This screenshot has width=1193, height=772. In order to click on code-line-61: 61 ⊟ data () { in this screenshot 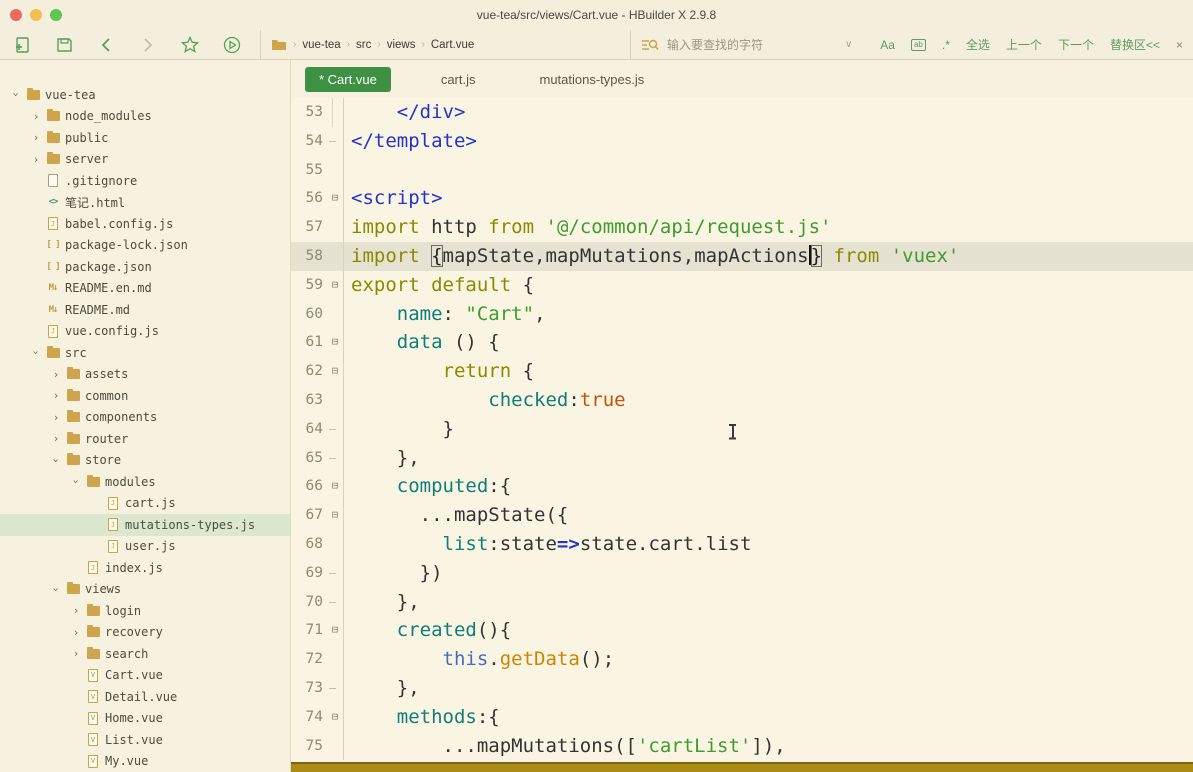, I will do `click(742, 343)`.